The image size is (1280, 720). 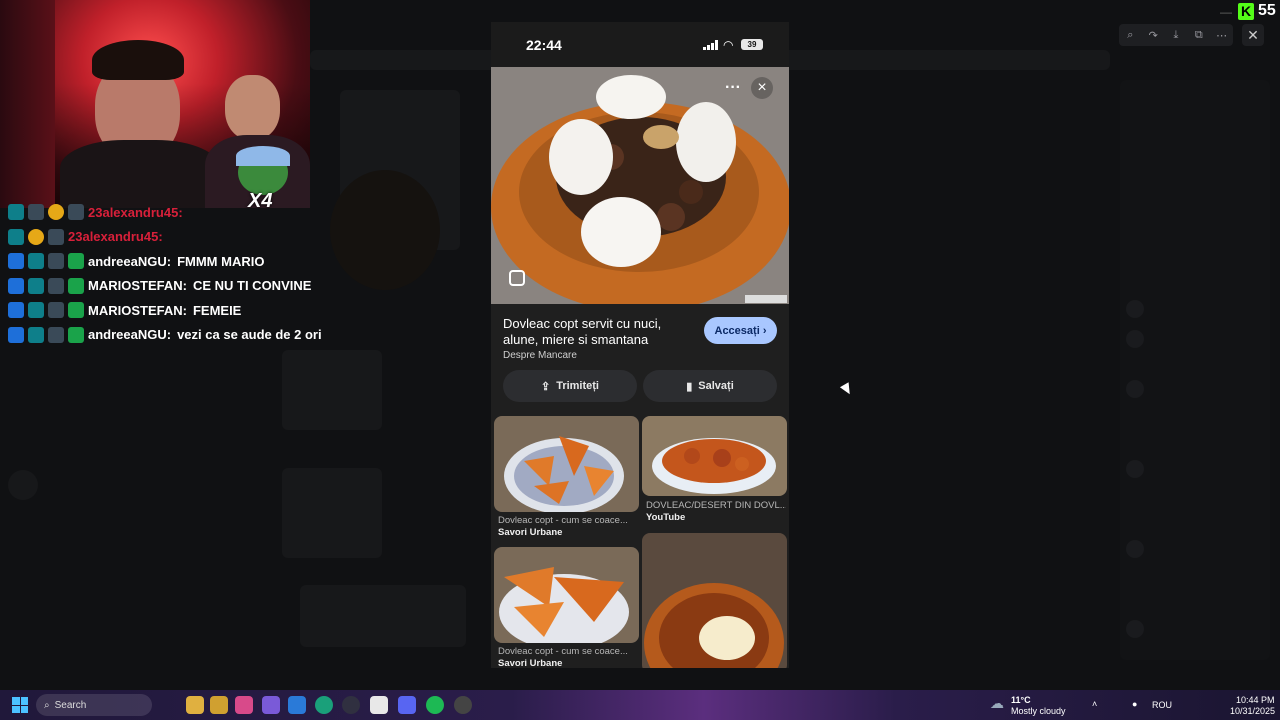 I want to click on forward-icon: ↷, so click(x=1153, y=35).